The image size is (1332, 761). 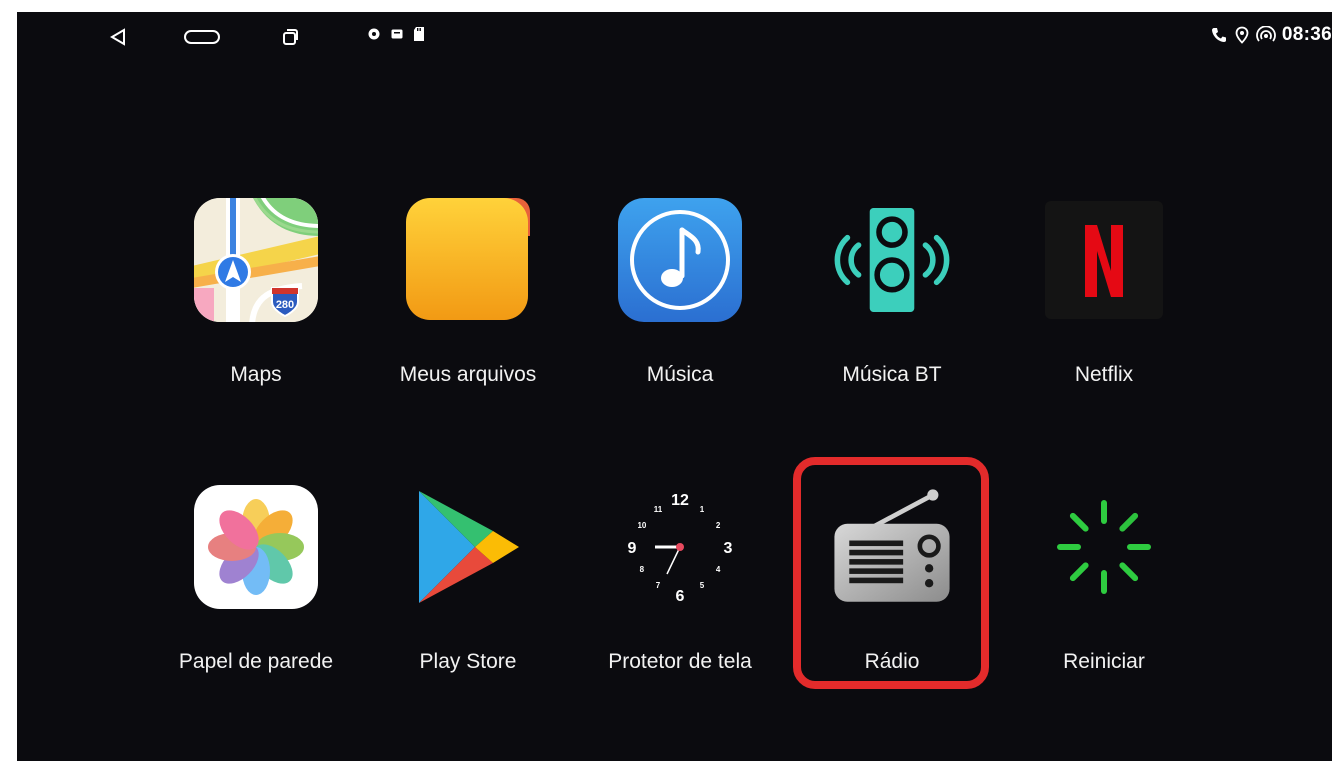 What do you see at coordinates (642, 569) in the screenshot?
I see `clock-number: 8` at bounding box center [642, 569].